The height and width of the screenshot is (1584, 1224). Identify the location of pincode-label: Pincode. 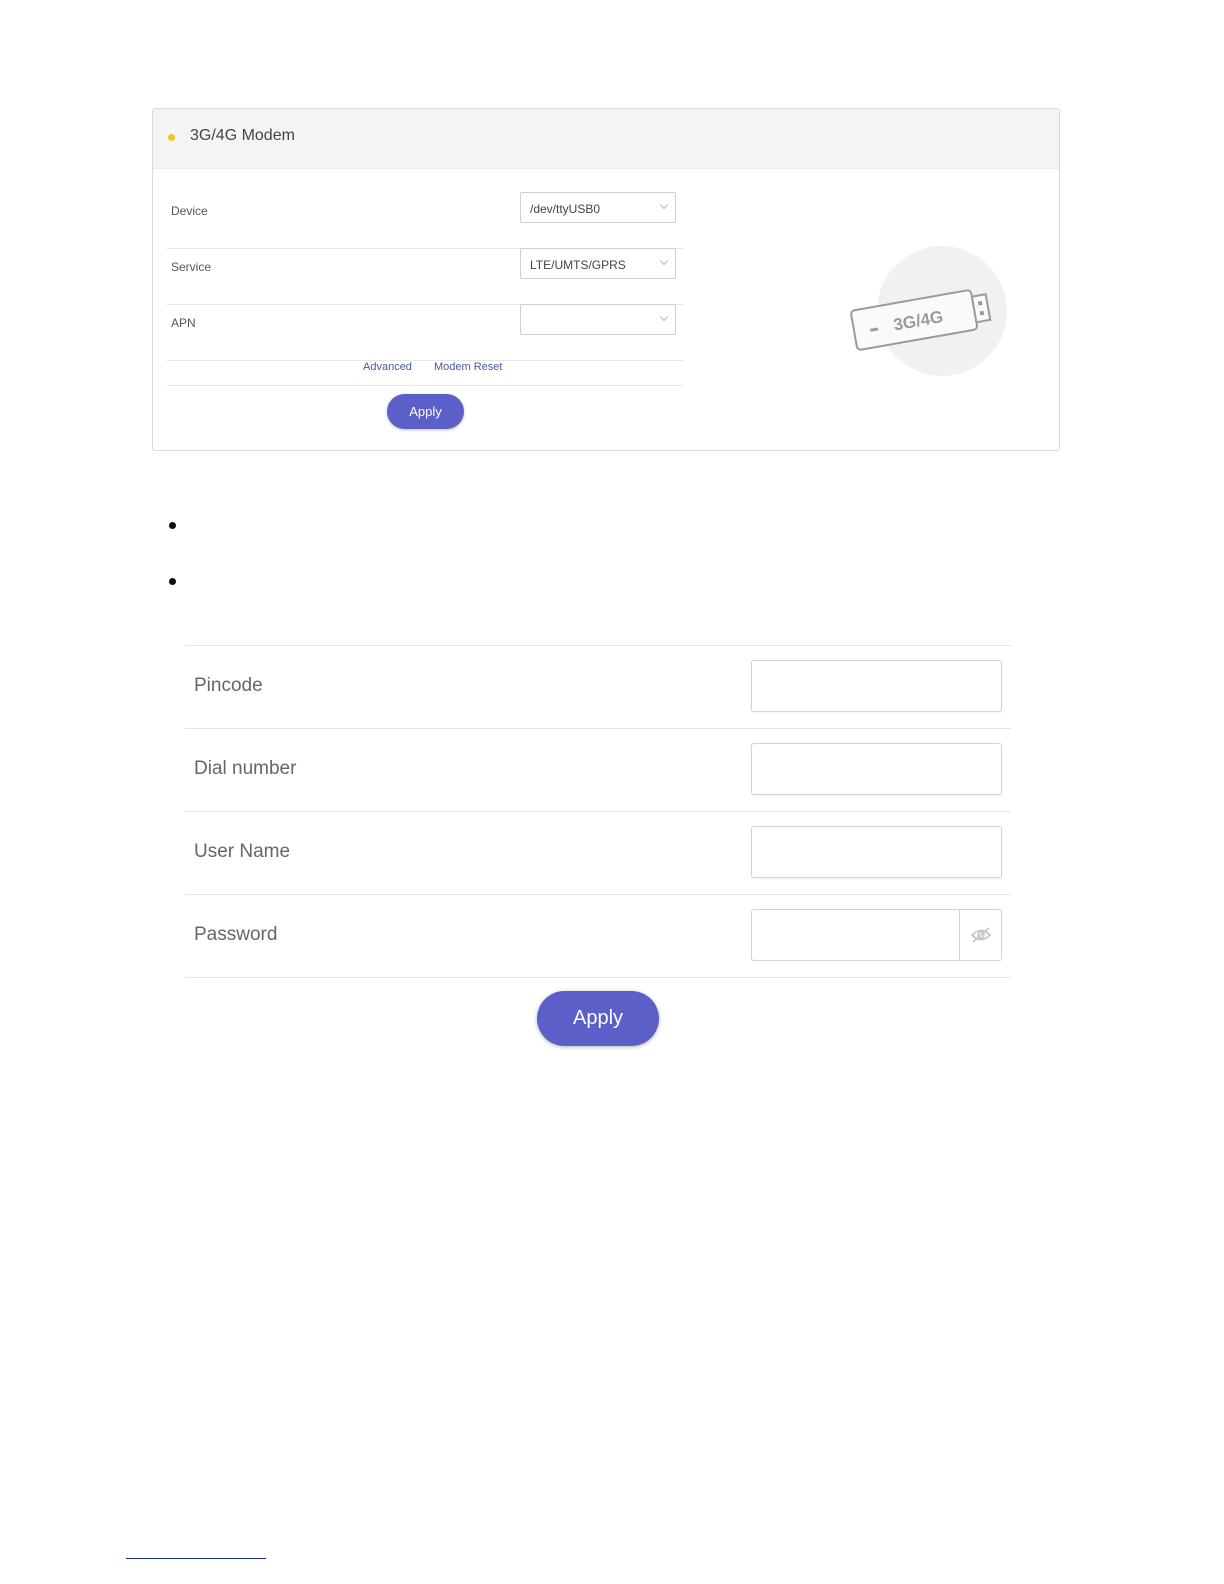
(228, 685).